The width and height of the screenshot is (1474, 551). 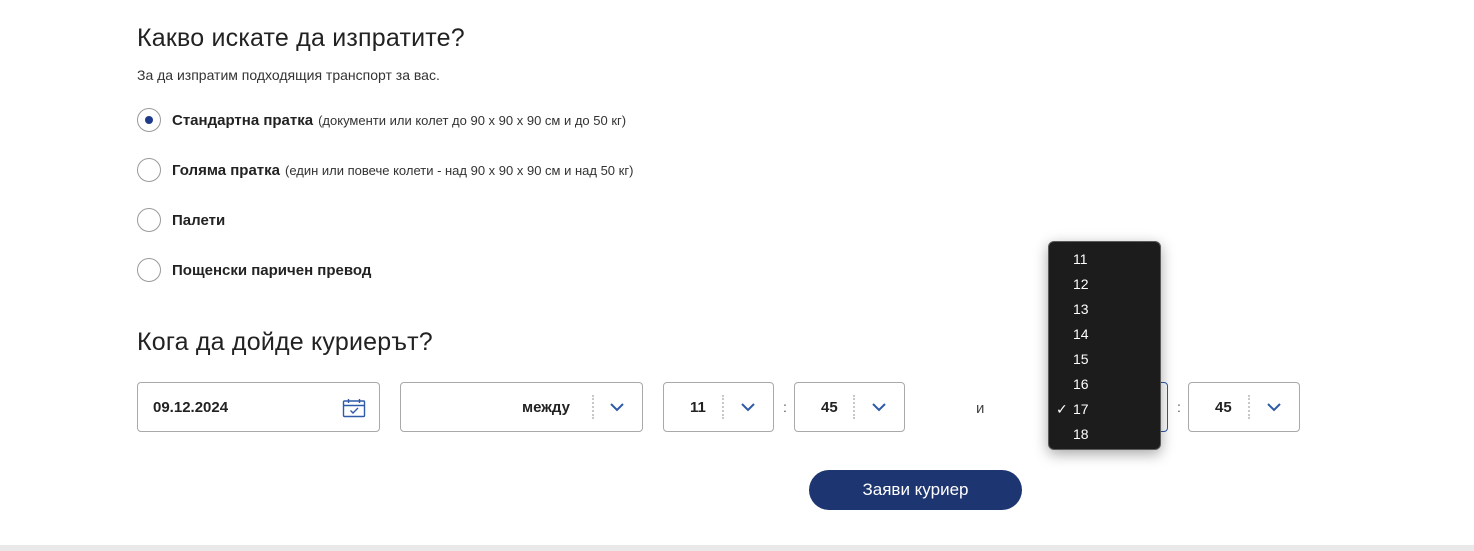 What do you see at coordinates (1080, 259) in the screenshot?
I see `dropdown-option: 11` at bounding box center [1080, 259].